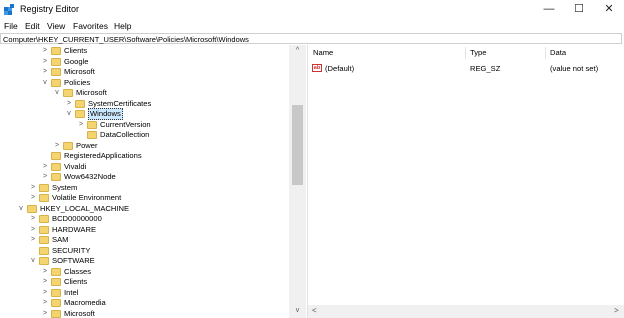  What do you see at coordinates (174, 167) in the screenshot?
I see `tree-node: > Vivaldi` at bounding box center [174, 167].